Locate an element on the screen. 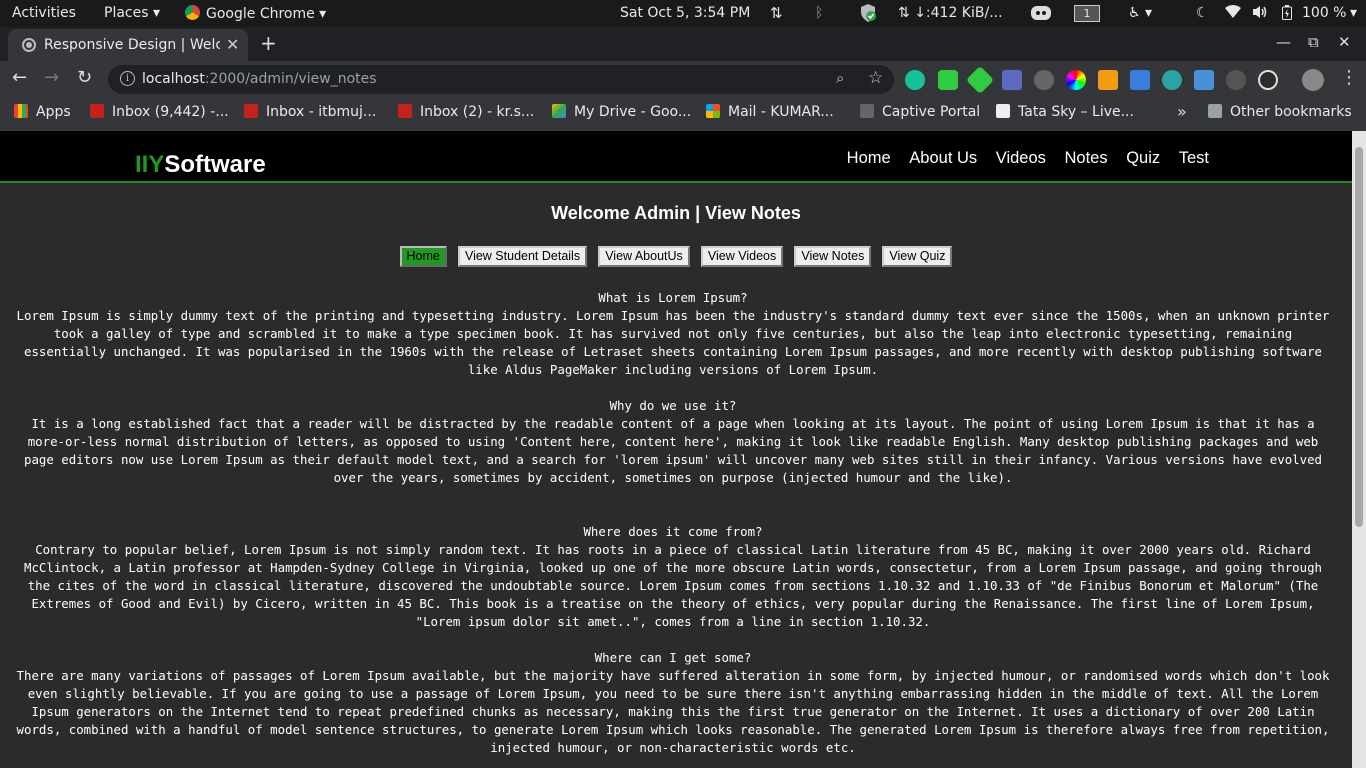  other-bookmarks: Other bookmarks is located at coordinates (1280, 112).